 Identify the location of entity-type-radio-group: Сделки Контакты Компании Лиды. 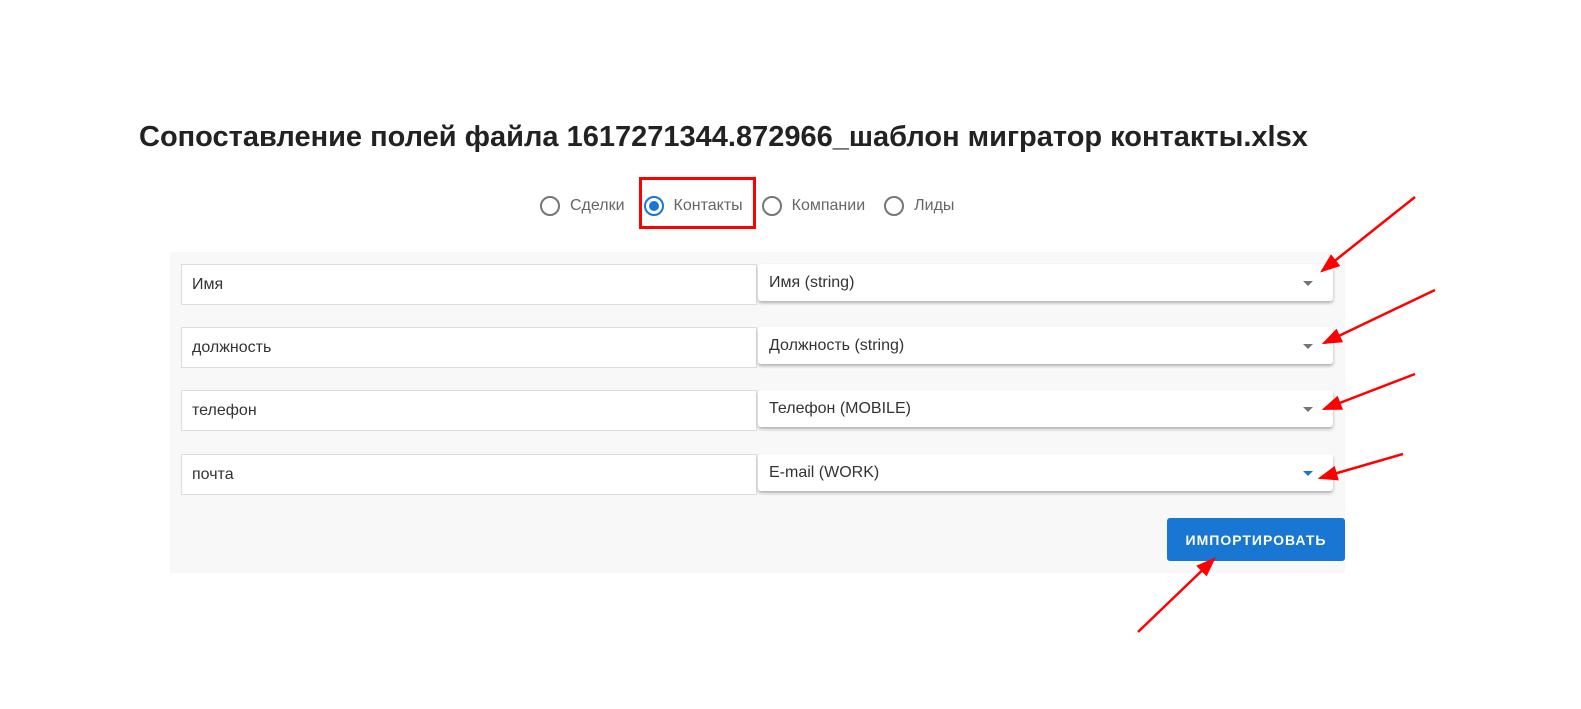
(756, 206).